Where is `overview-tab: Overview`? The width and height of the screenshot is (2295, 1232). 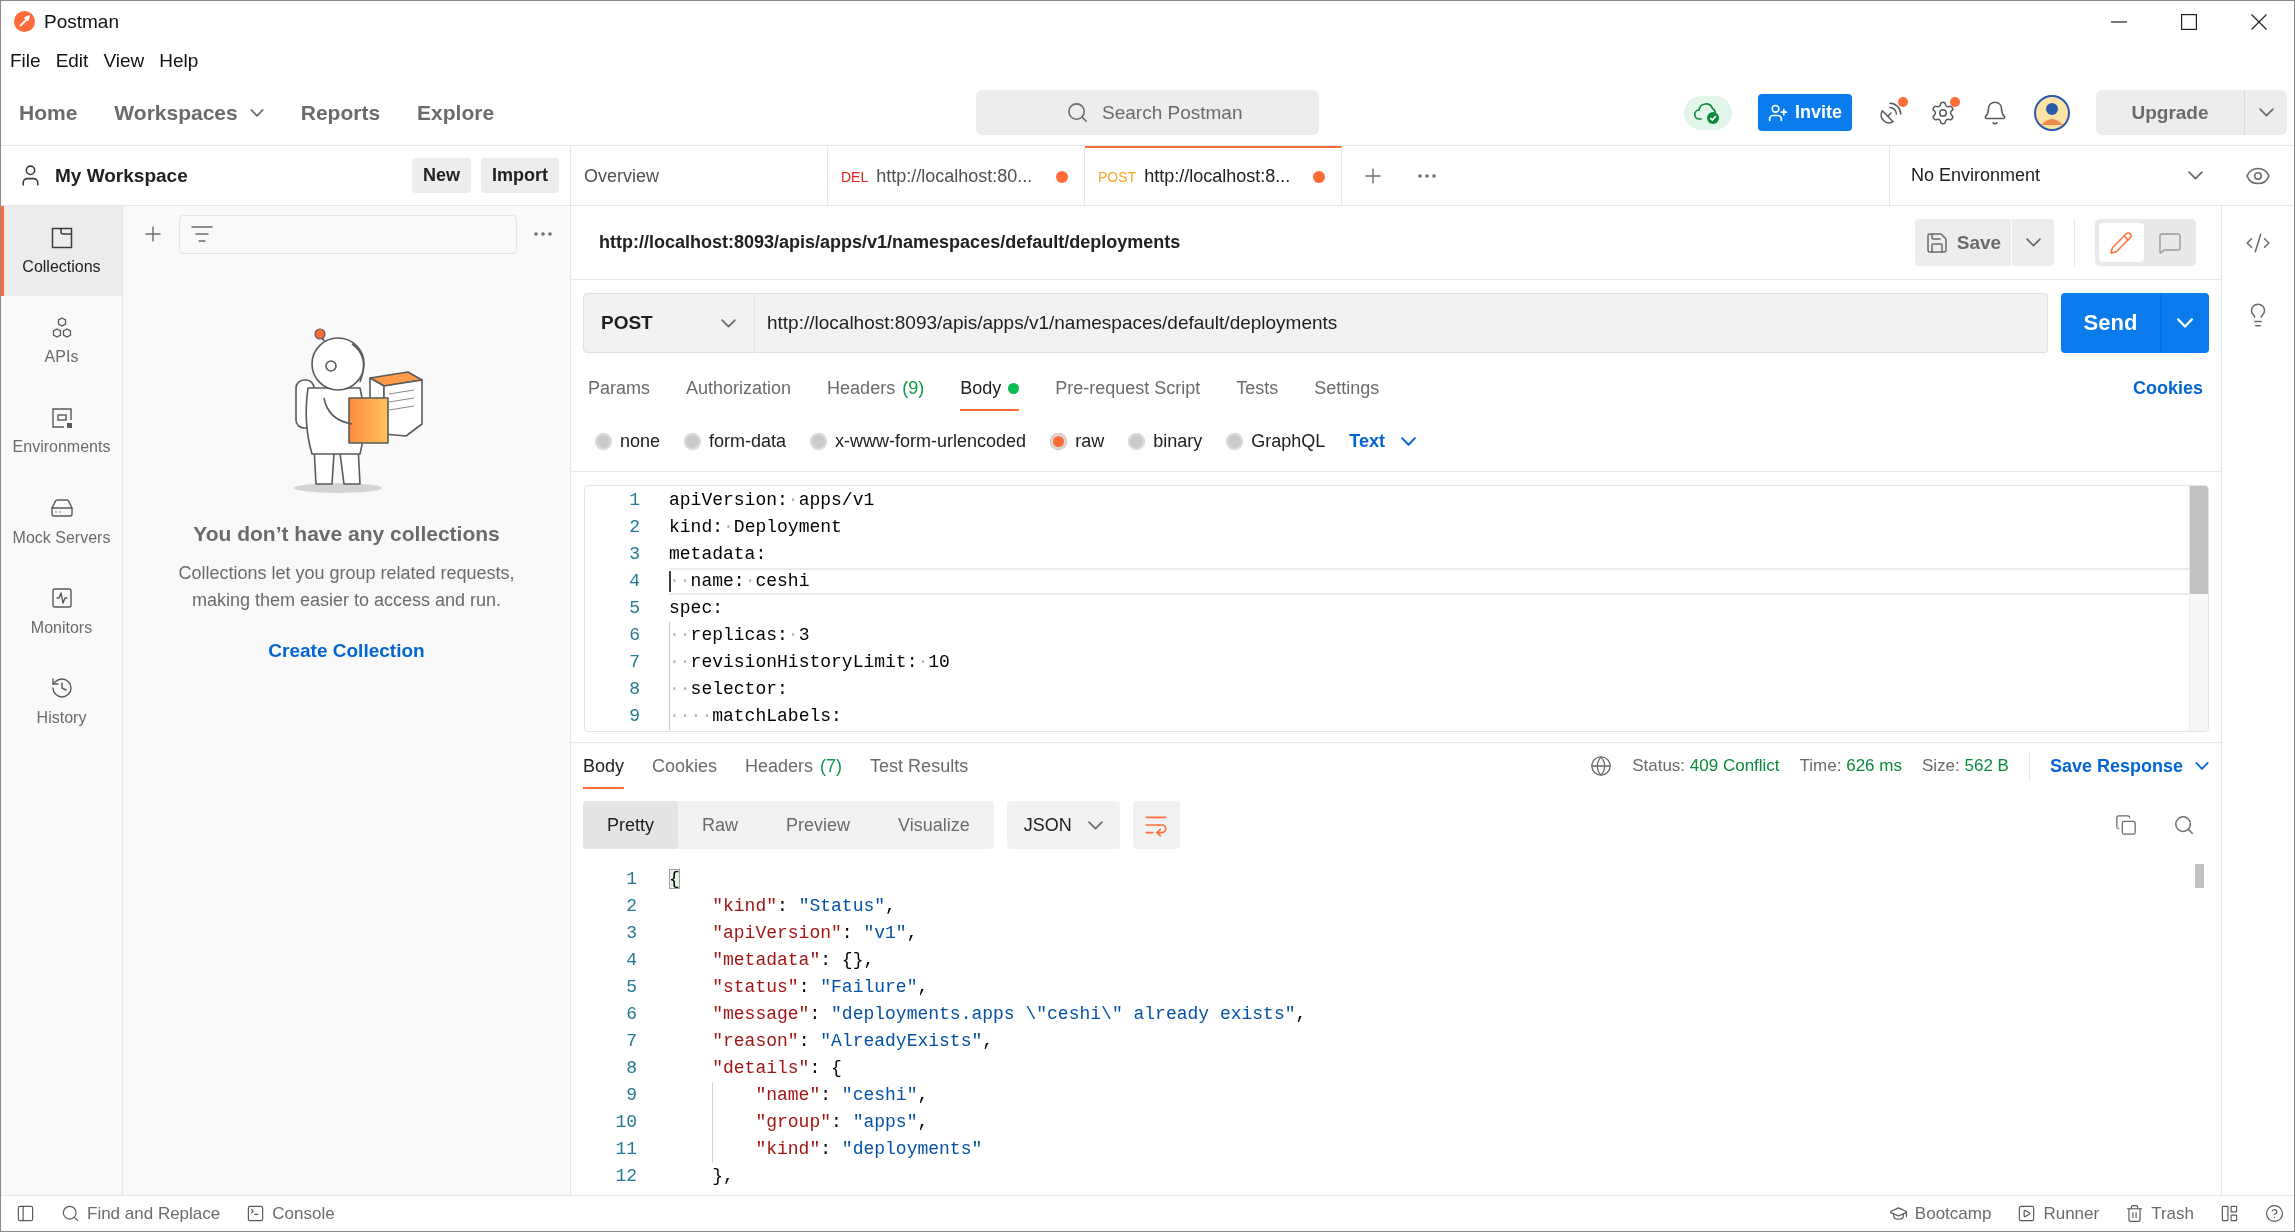
overview-tab: Overview is located at coordinates (699, 175).